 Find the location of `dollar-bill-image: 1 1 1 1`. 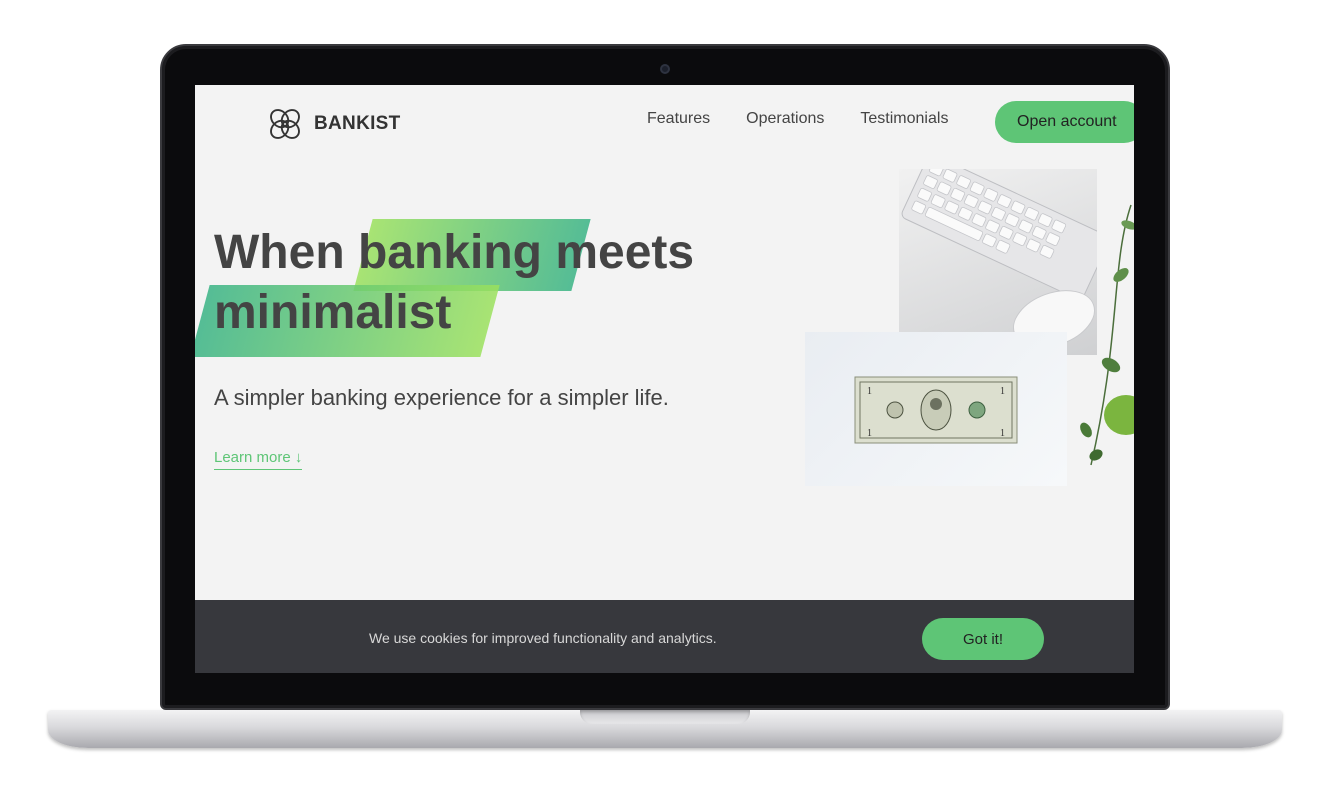

dollar-bill-image: 1 1 1 1 is located at coordinates (936, 409).